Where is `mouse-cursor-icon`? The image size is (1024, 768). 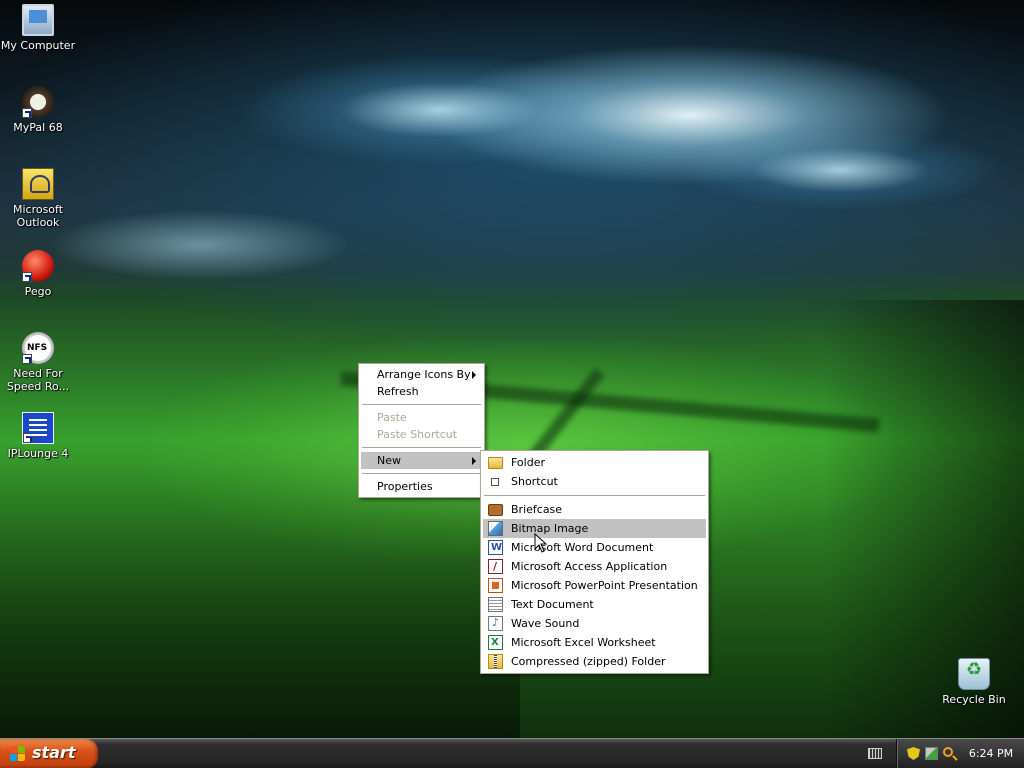 mouse-cursor-icon is located at coordinates (541, 543).